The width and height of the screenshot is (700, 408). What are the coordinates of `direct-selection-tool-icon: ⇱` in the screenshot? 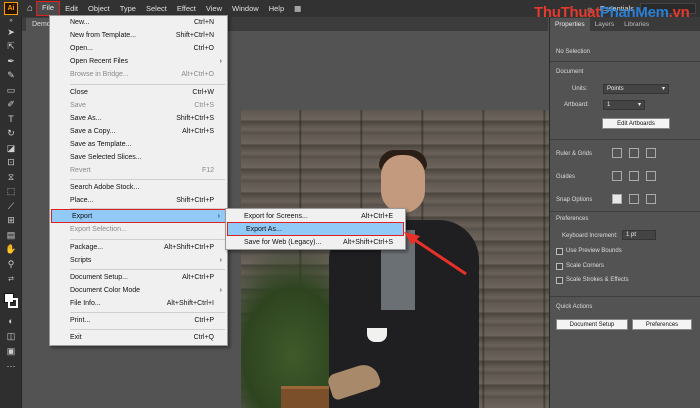 It's located at (11, 47).